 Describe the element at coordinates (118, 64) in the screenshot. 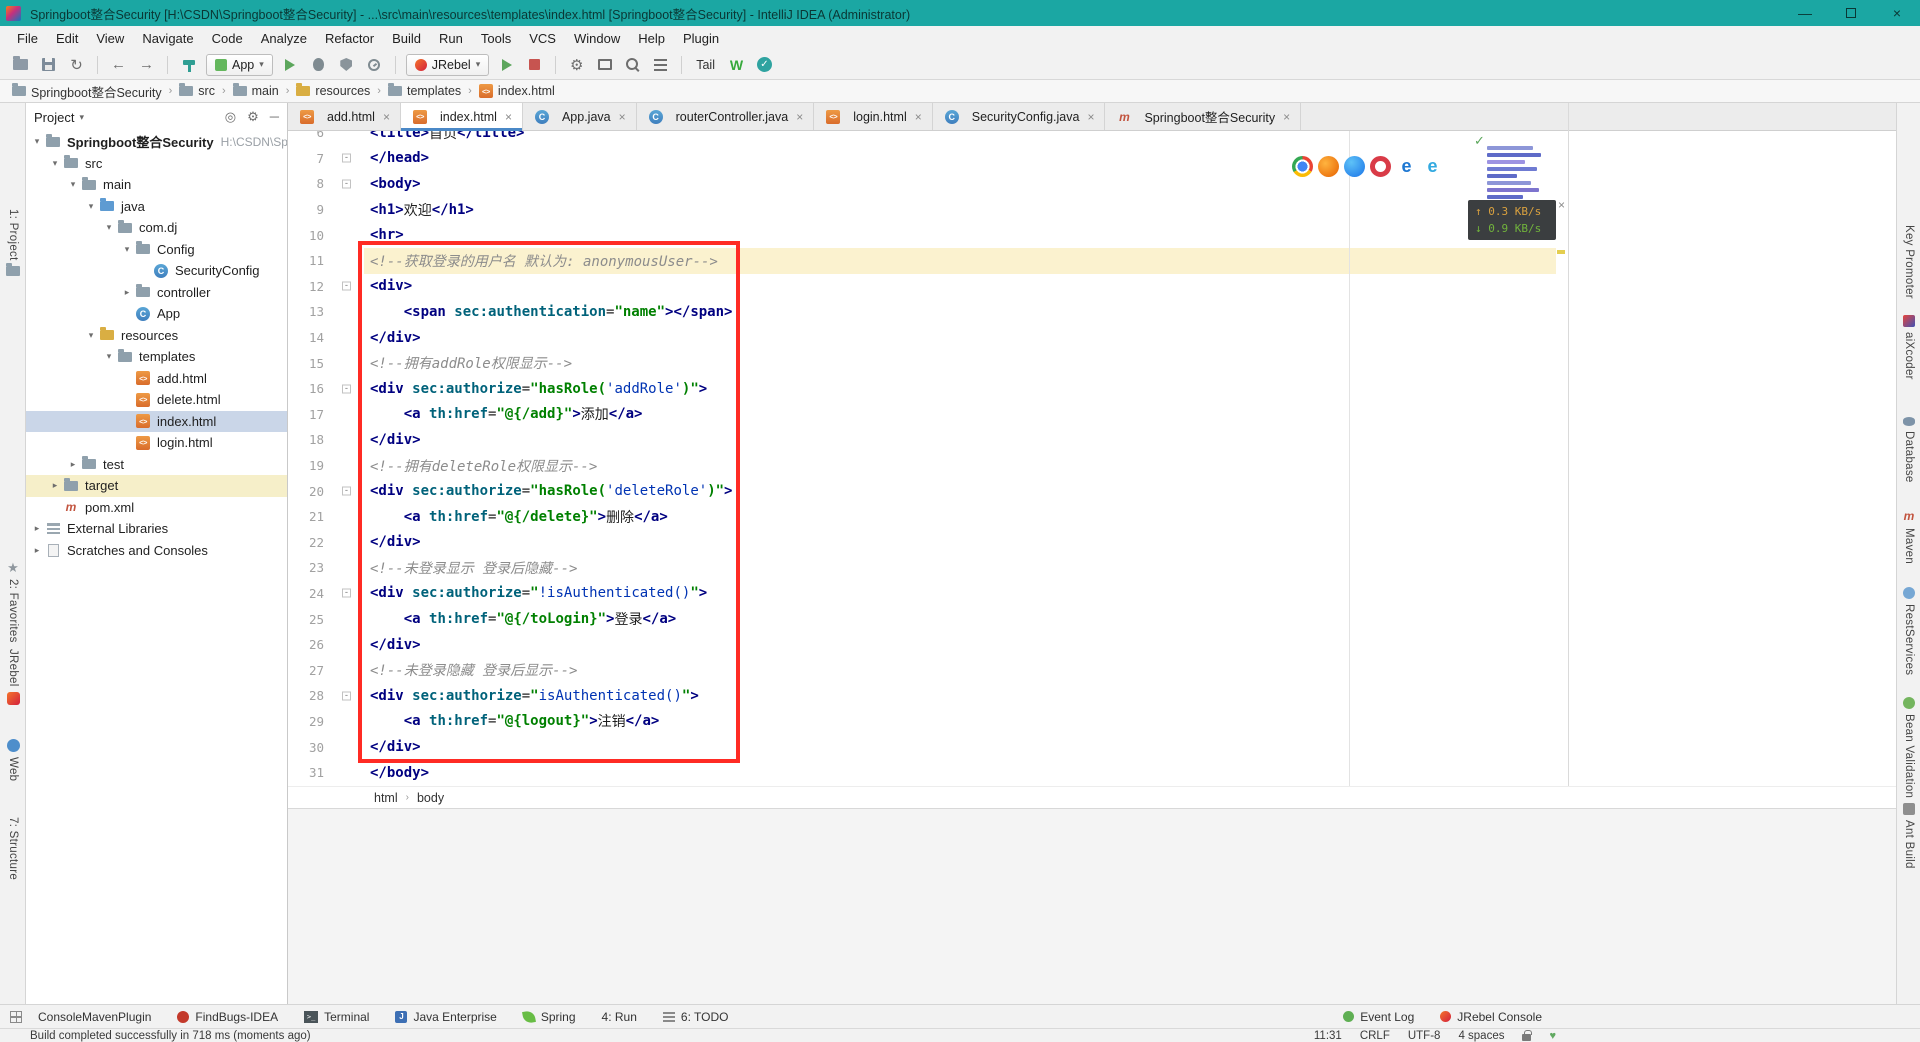

I see `back-button: ←` at that location.